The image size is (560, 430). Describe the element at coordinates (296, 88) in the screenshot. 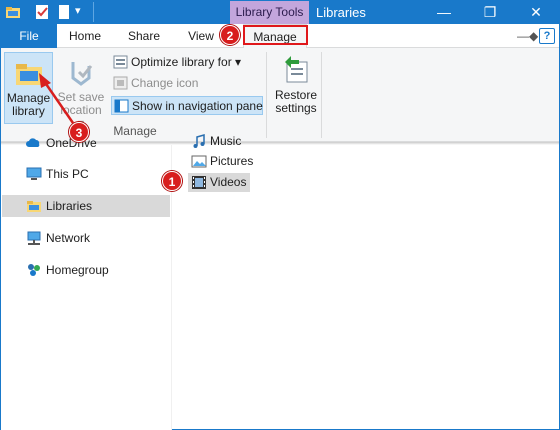

I see `restore-settings-button: Restore settings` at that location.